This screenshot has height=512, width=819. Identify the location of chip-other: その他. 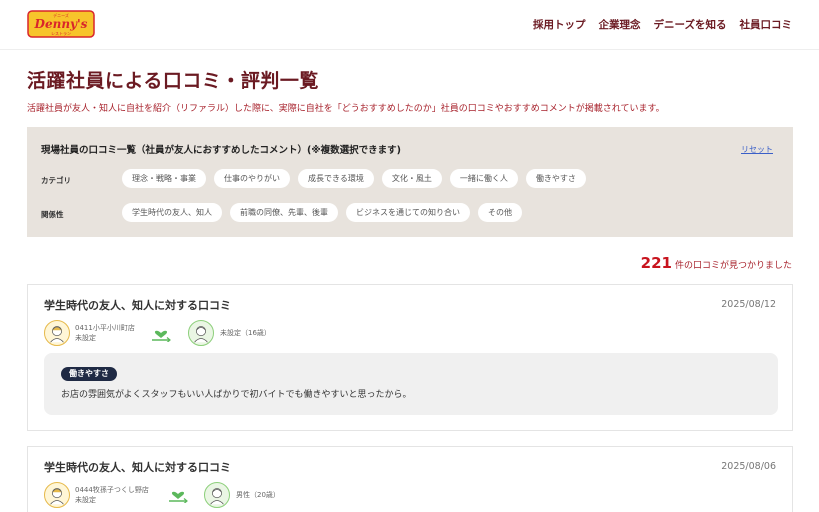
(500, 212).